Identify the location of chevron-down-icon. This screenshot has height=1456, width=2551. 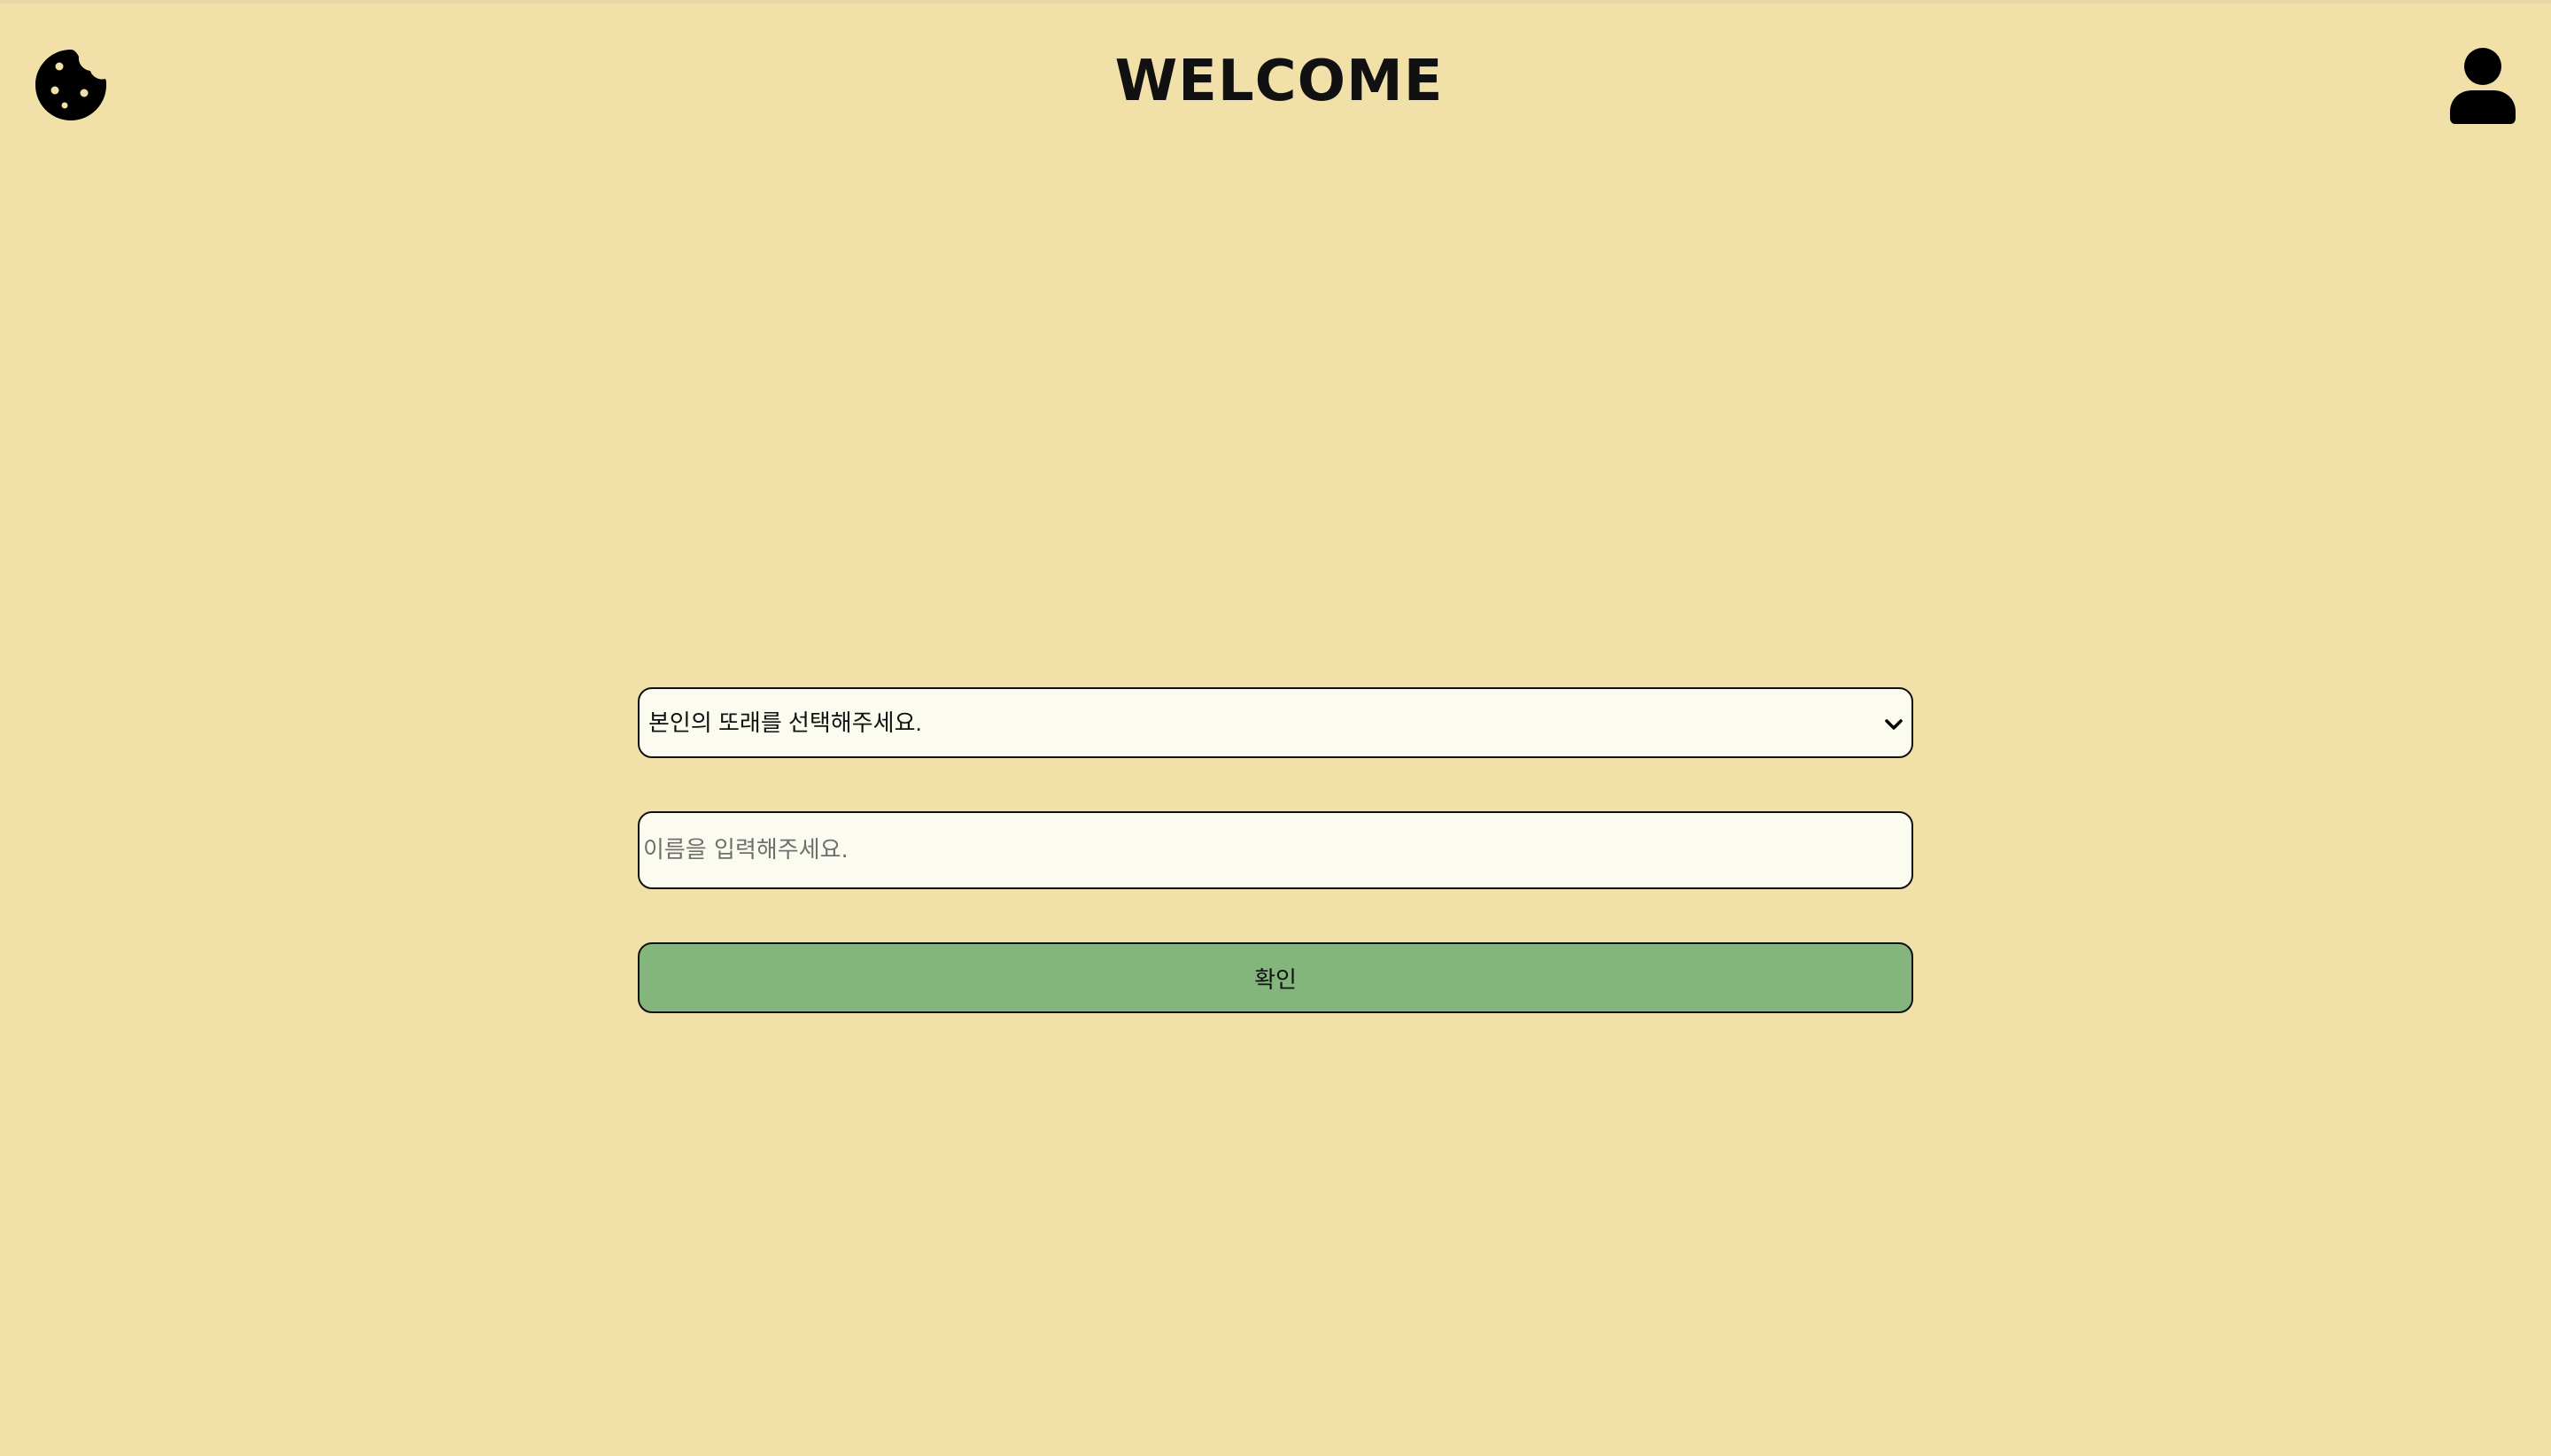
(1894, 724).